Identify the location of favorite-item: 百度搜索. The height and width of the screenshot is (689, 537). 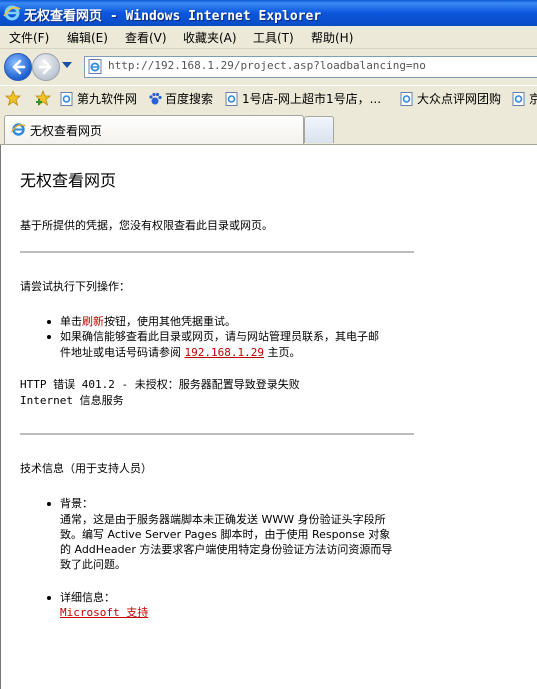
(180, 98).